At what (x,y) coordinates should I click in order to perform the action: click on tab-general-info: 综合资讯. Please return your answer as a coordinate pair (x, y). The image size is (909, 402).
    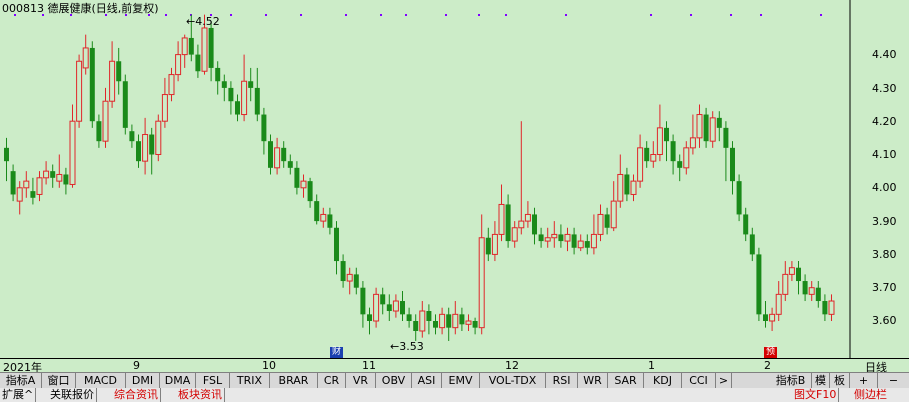
    Looking at the image, I should click on (136, 395).